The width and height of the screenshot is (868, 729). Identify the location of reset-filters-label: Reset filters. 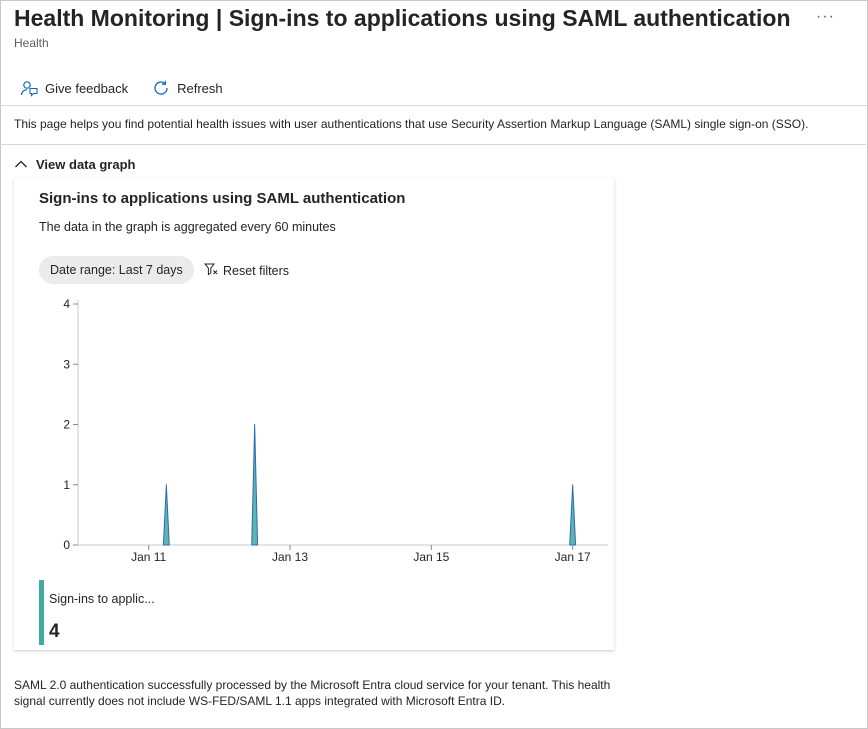
(256, 270).